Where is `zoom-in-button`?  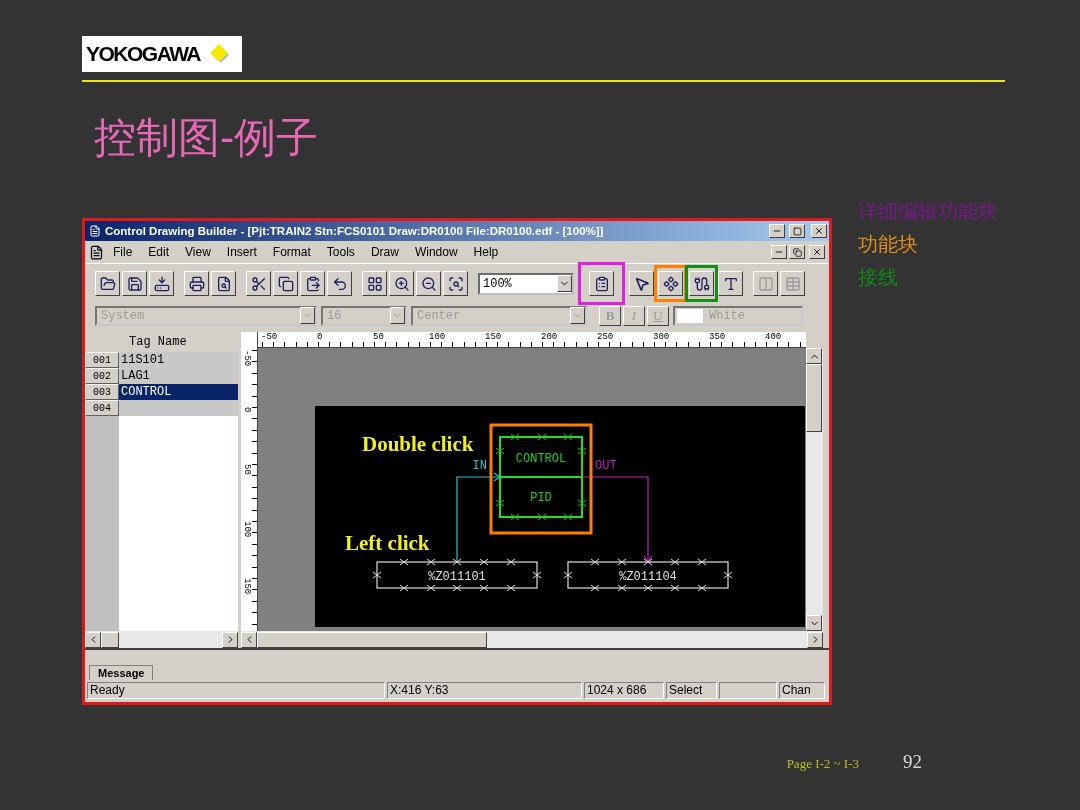 zoom-in-button is located at coordinates (401, 283).